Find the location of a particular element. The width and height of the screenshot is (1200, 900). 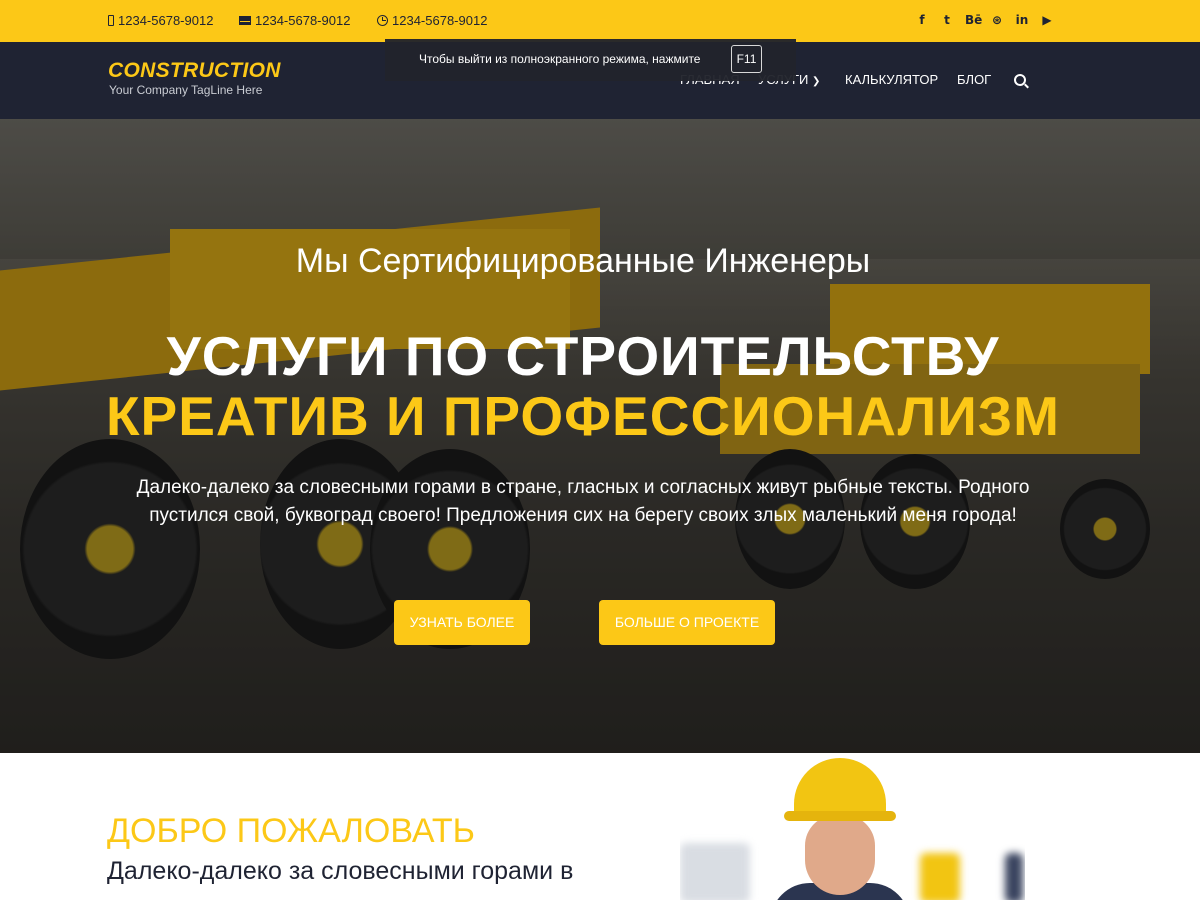

nav-item-calculator: КАЛЬКУЛЯТОР is located at coordinates (891, 79).